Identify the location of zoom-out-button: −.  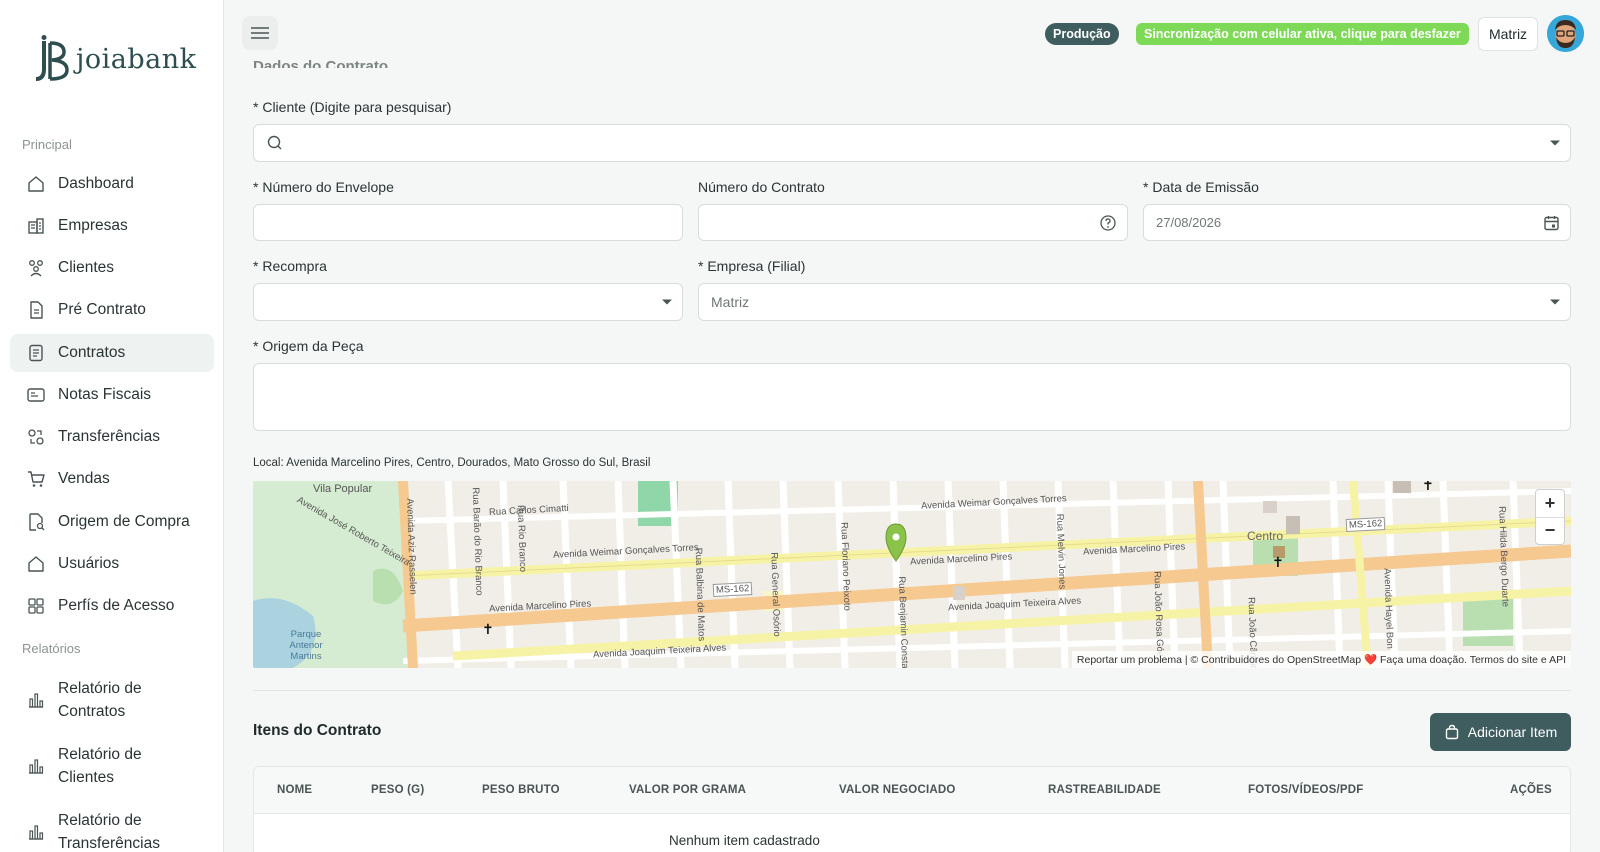
(1550, 531).